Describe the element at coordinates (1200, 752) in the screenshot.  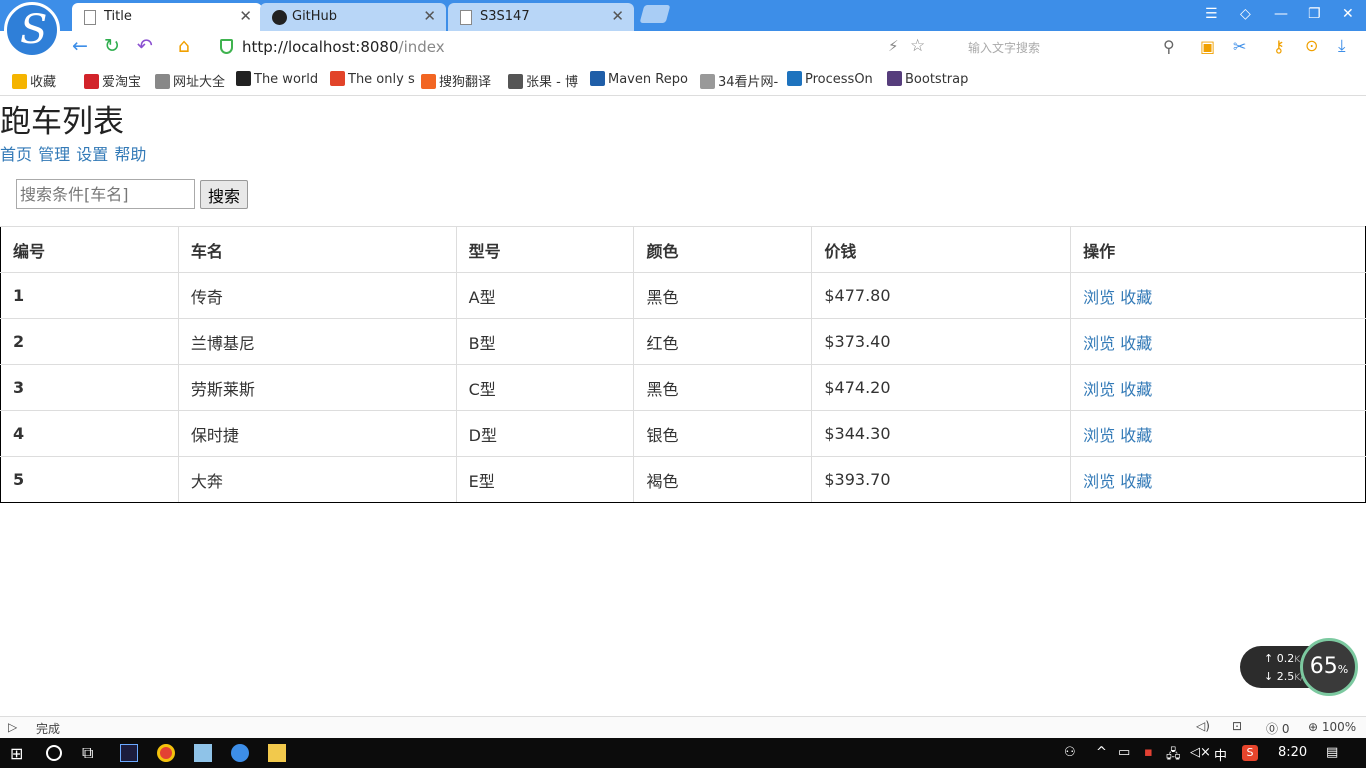
I see `volume-icon: ◁×` at that location.